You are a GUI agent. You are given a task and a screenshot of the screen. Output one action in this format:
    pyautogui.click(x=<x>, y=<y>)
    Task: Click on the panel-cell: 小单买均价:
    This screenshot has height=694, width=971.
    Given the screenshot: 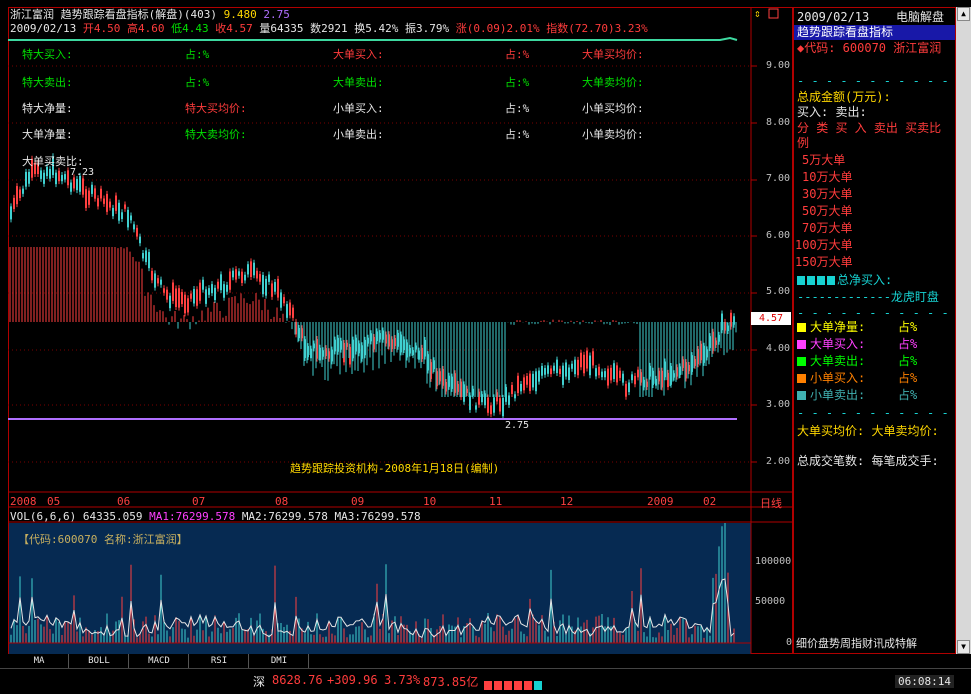 What is the action you would take?
    pyautogui.click(x=613, y=108)
    